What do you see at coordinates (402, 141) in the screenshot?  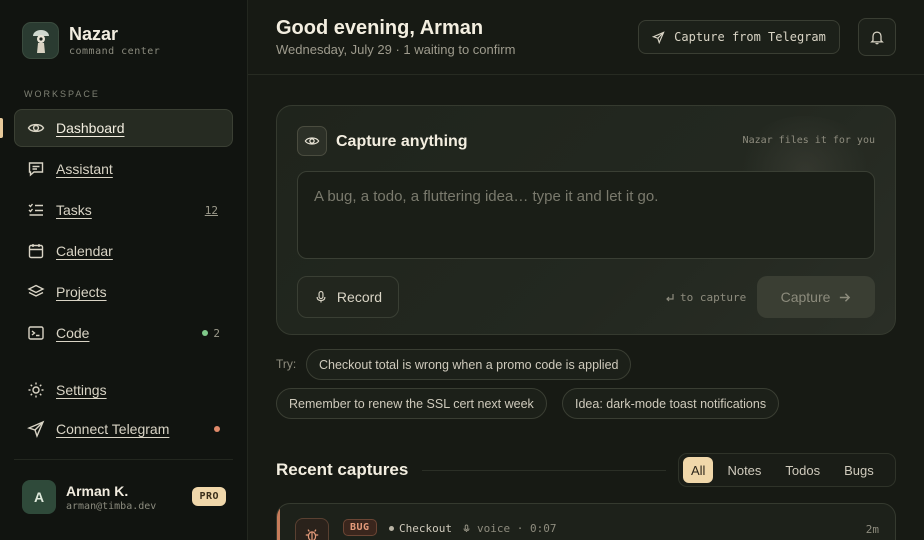 I see `capture-title: Capture anything` at bounding box center [402, 141].